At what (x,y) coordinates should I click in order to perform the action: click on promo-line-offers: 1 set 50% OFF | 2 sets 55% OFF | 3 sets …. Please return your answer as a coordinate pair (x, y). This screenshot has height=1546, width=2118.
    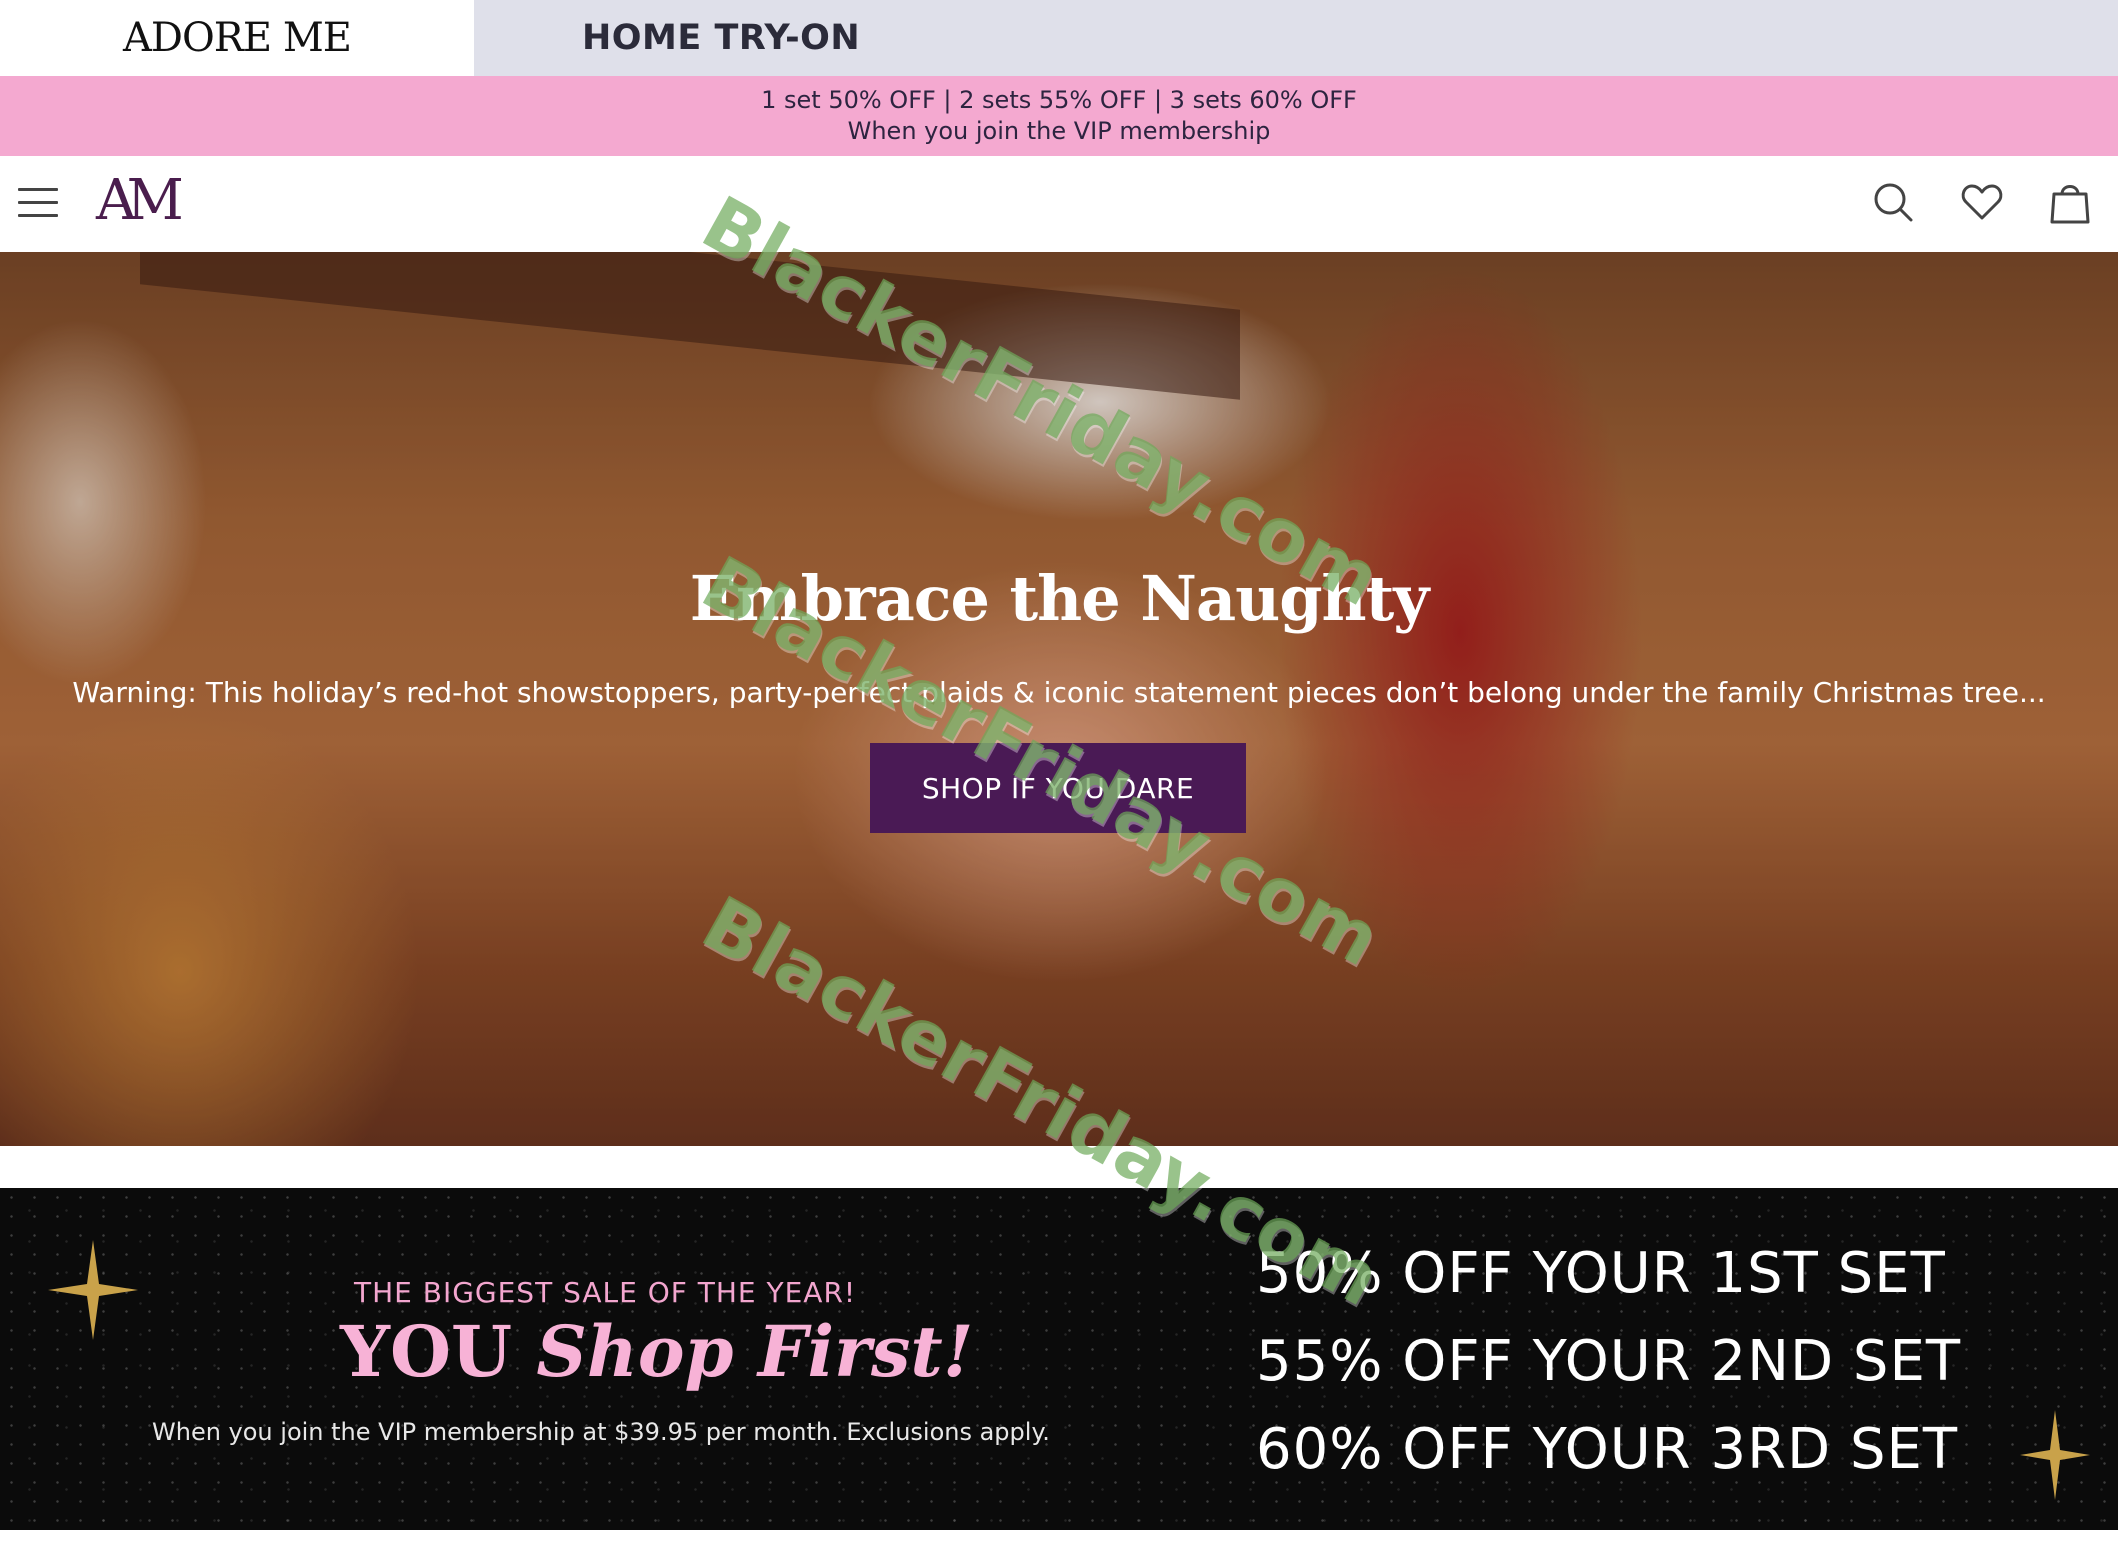
    Looking at the image, I should click on (1059, 100).